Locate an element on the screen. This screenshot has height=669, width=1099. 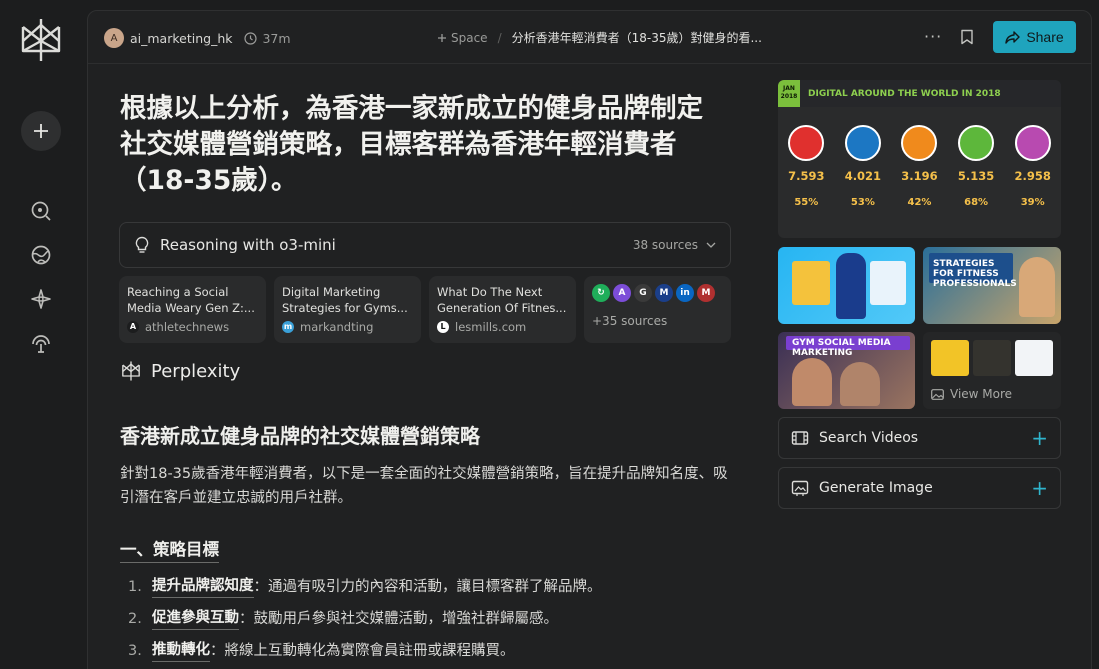
left-rail is located at coordinates (41, 334).